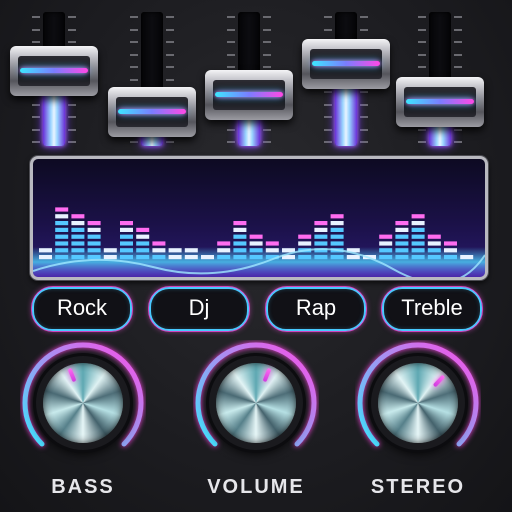 The image size is (512, 512). Describe the element at coordinates (316, 309) in the screenshot. I see `preset-rap-button: Rap` at that location.